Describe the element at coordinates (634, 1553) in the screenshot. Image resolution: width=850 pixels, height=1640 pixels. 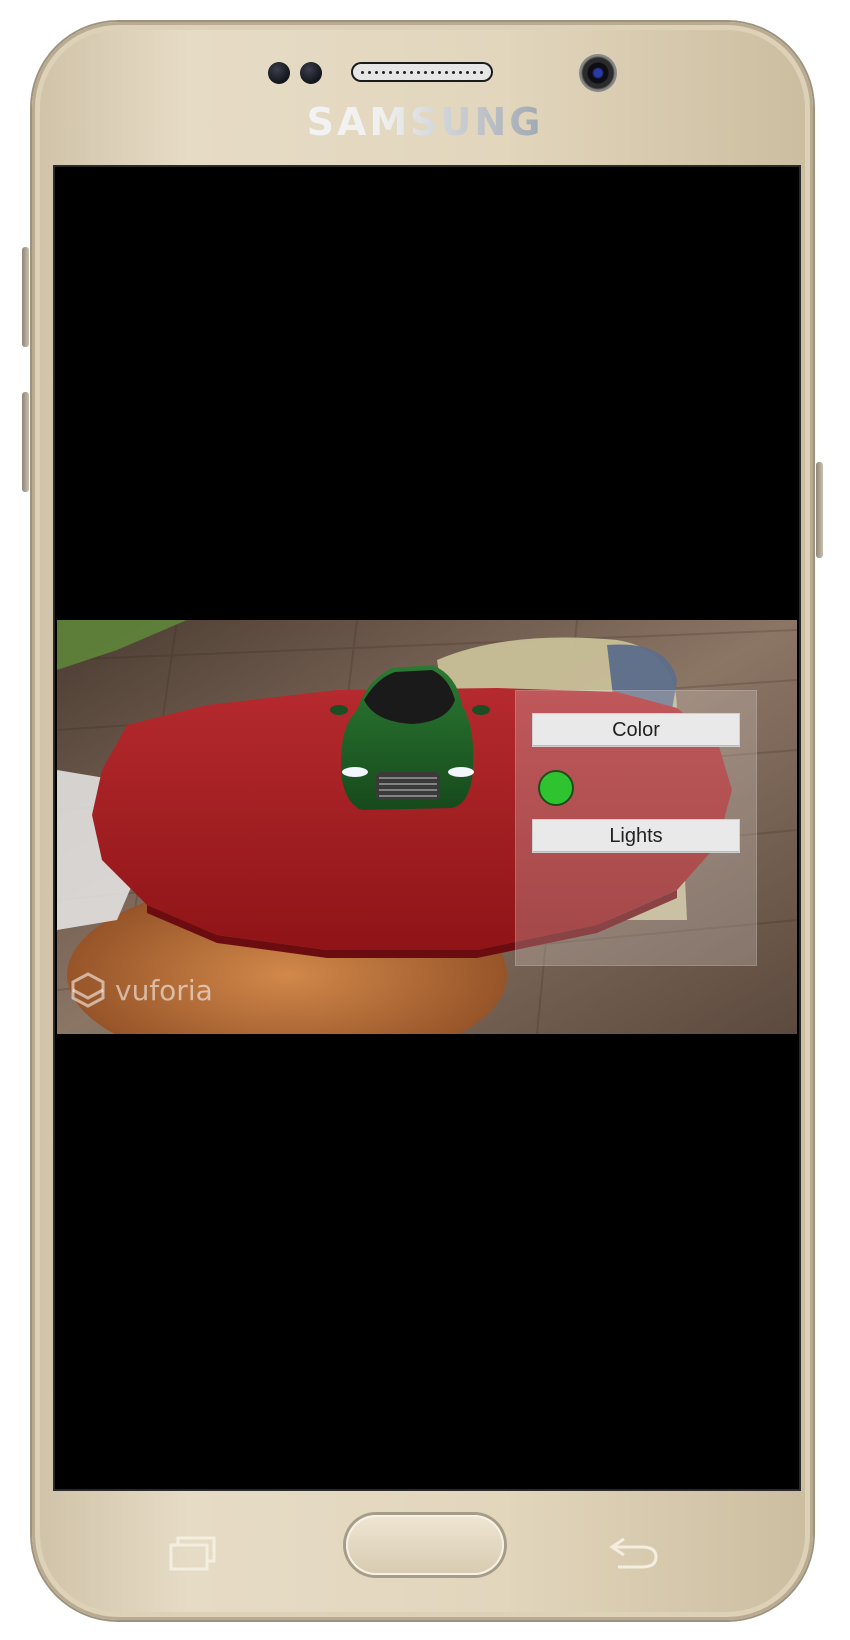
I see `back-icon` at that location.